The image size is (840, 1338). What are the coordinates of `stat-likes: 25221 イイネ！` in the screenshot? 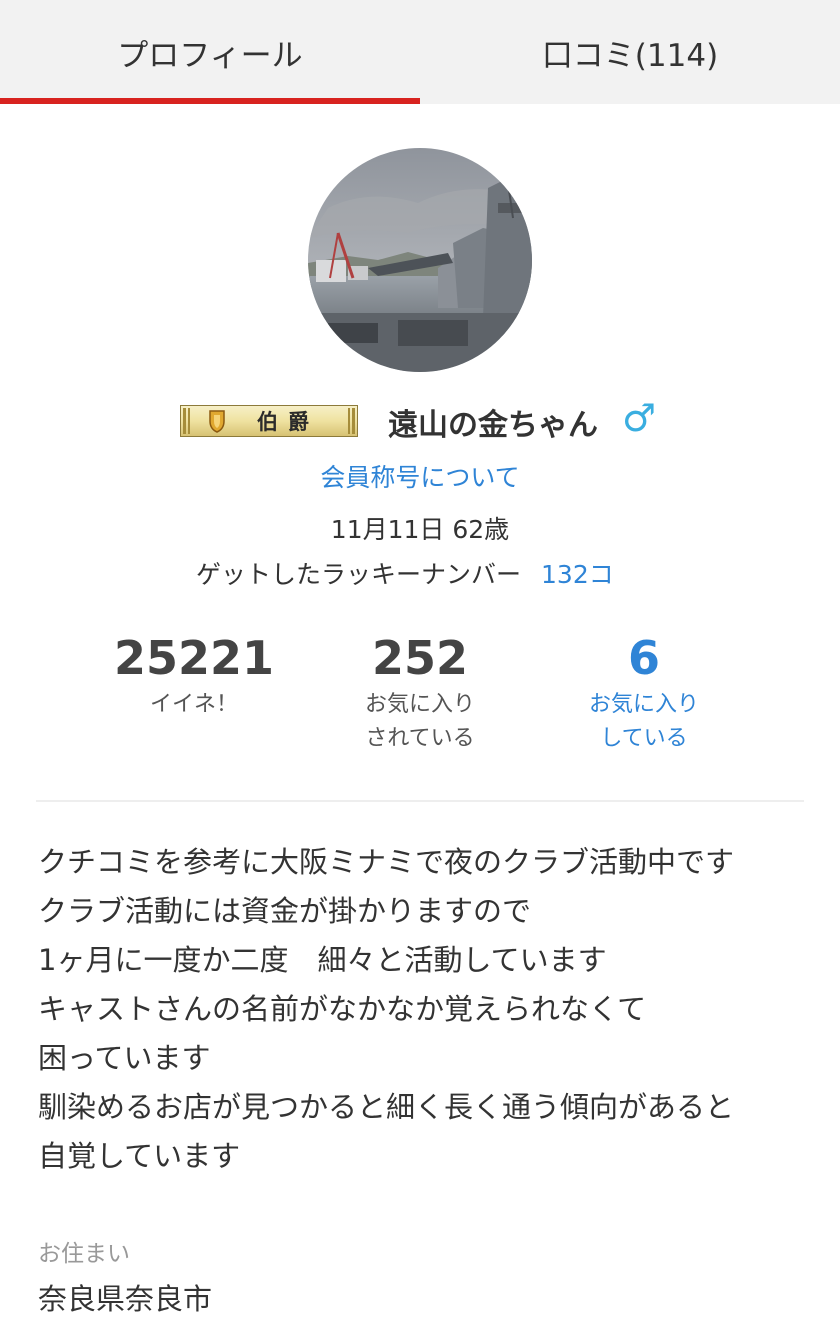 It's located at (194, 675).